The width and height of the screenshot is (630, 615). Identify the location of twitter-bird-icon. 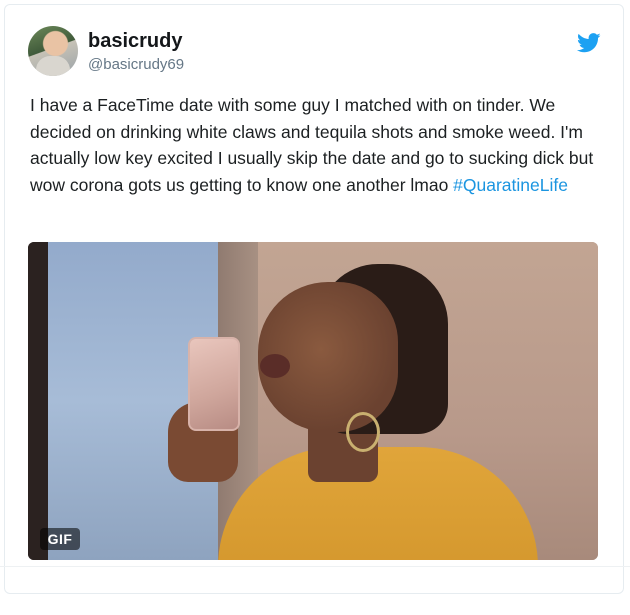
(589, 43).